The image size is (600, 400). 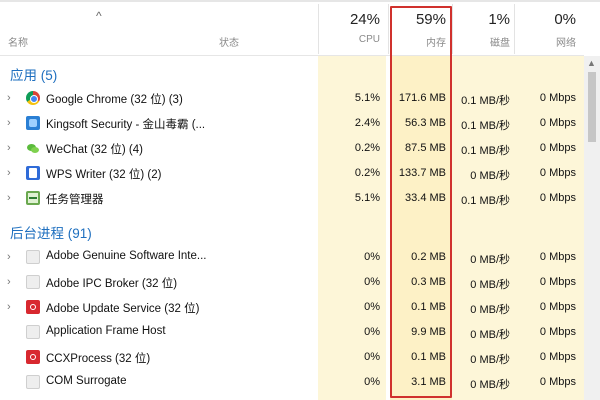 What do you see at coordinates (123, 309) in the screenshot?
I see `process-name: Adobe Update Service (32 位)` at bounding box center [123, 309].